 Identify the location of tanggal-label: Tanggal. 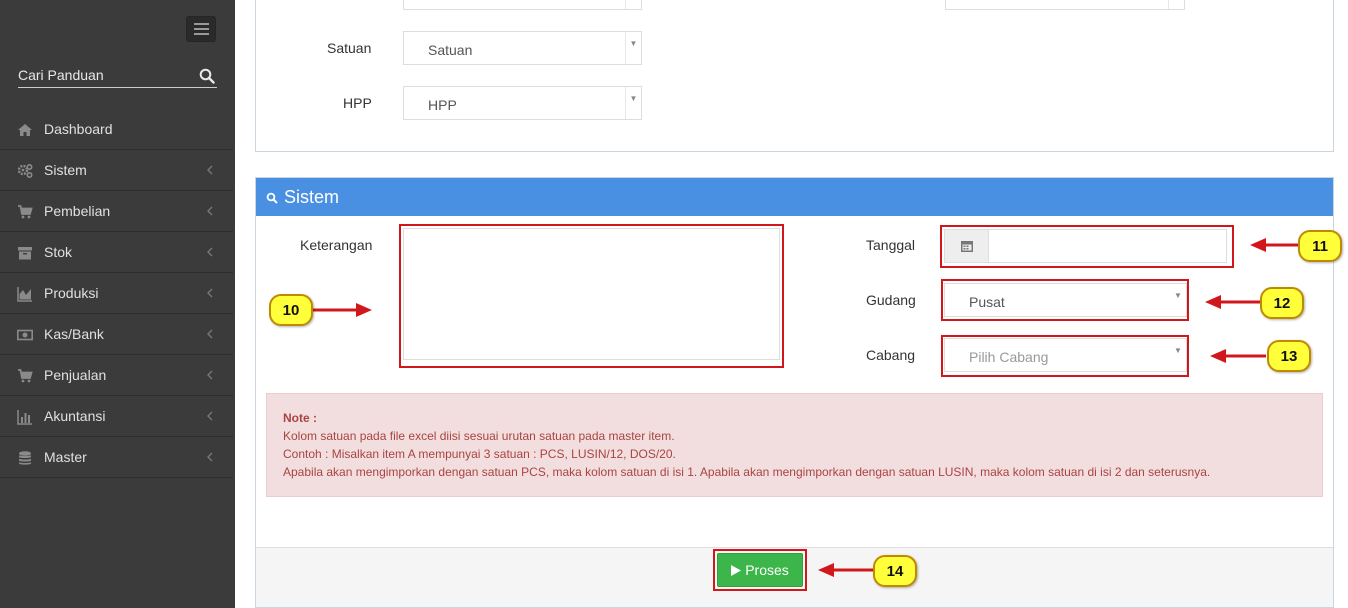
(891, 245).